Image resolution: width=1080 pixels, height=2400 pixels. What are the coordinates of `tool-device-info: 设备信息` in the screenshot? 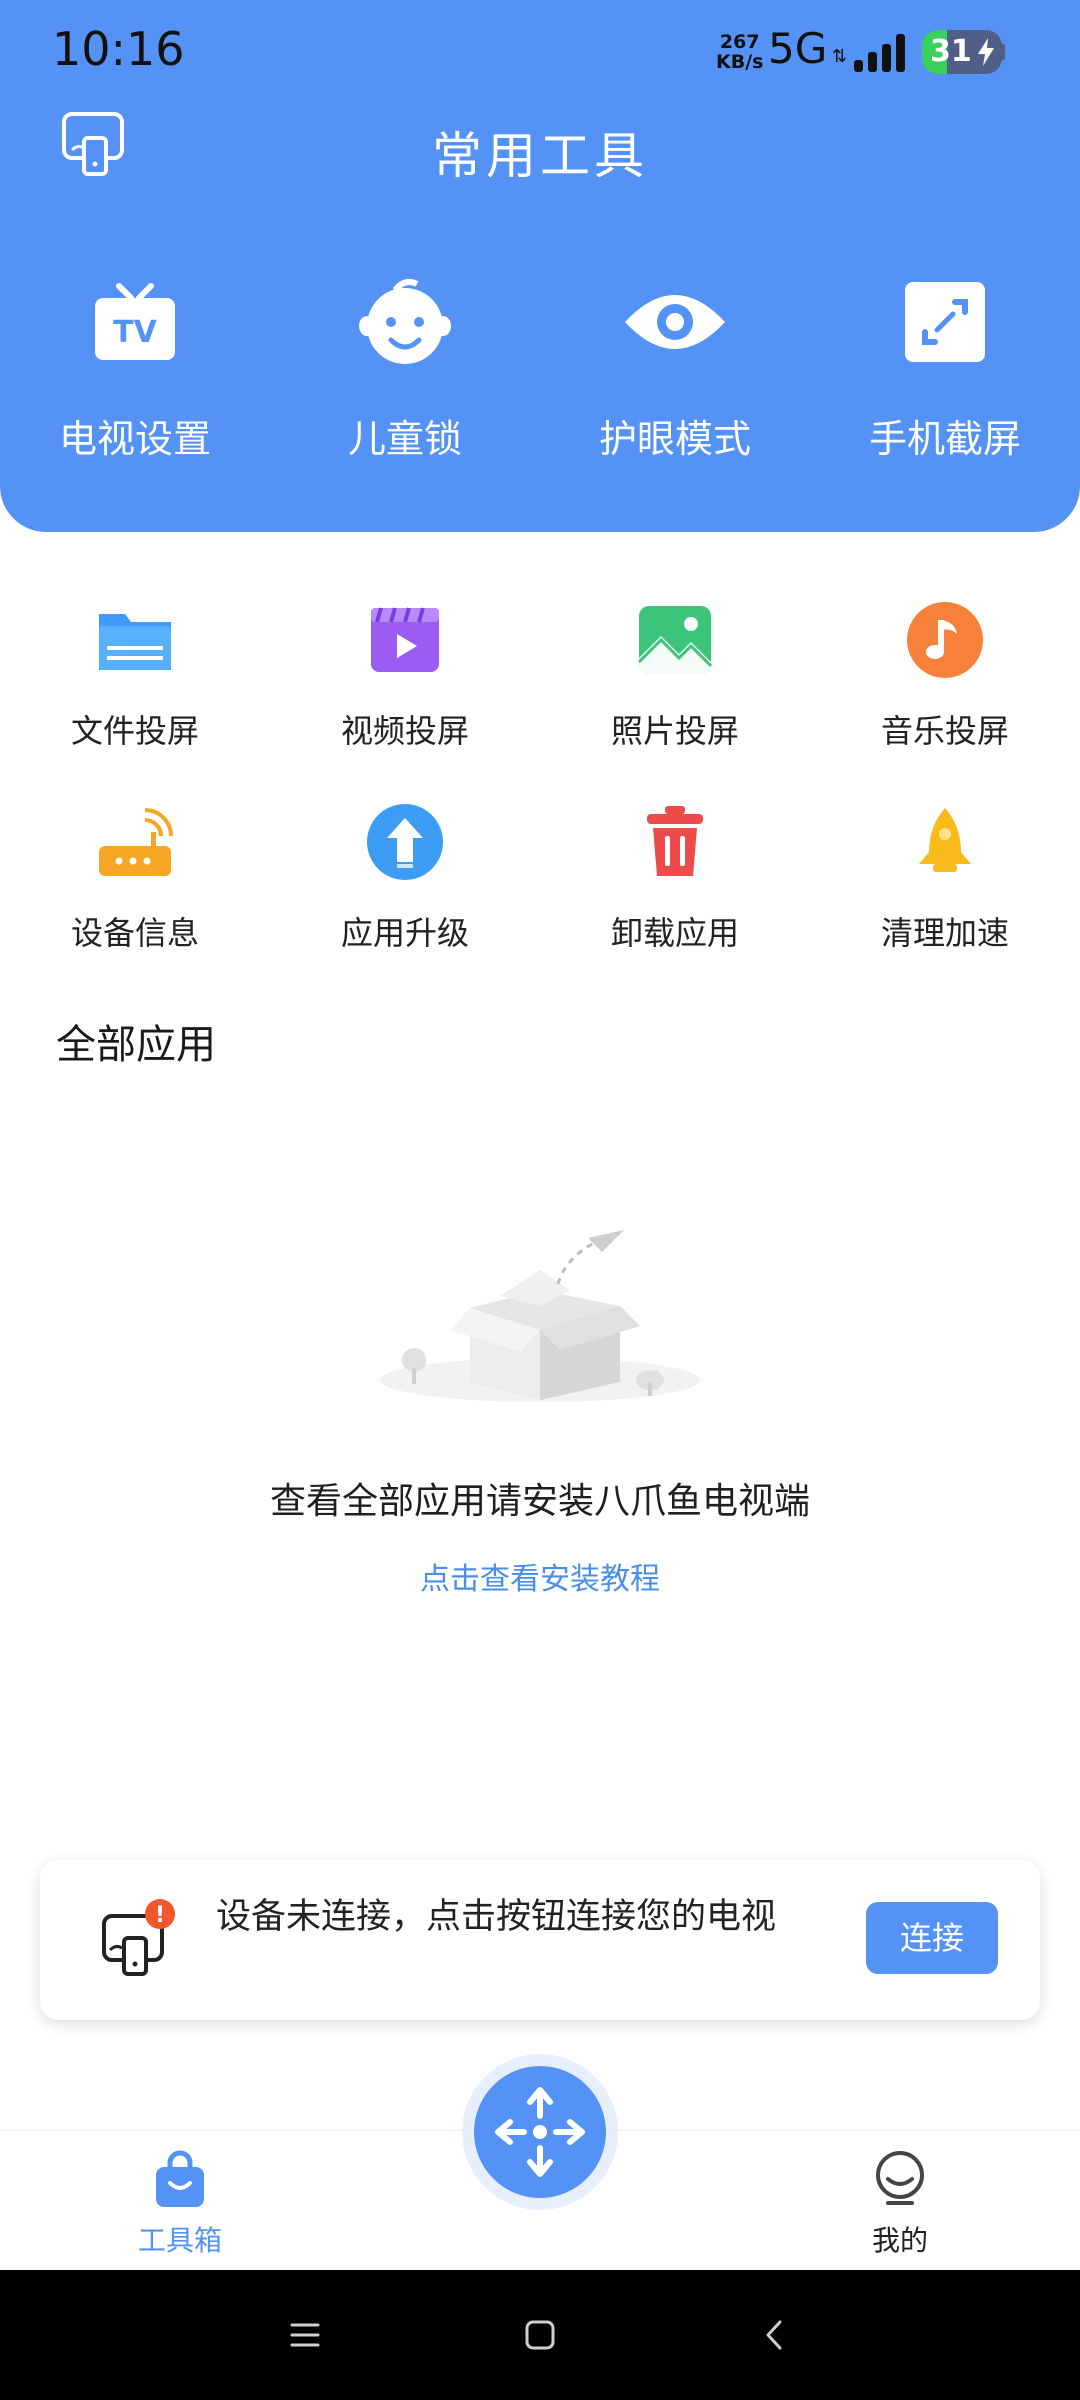 It's located at (135, 887).